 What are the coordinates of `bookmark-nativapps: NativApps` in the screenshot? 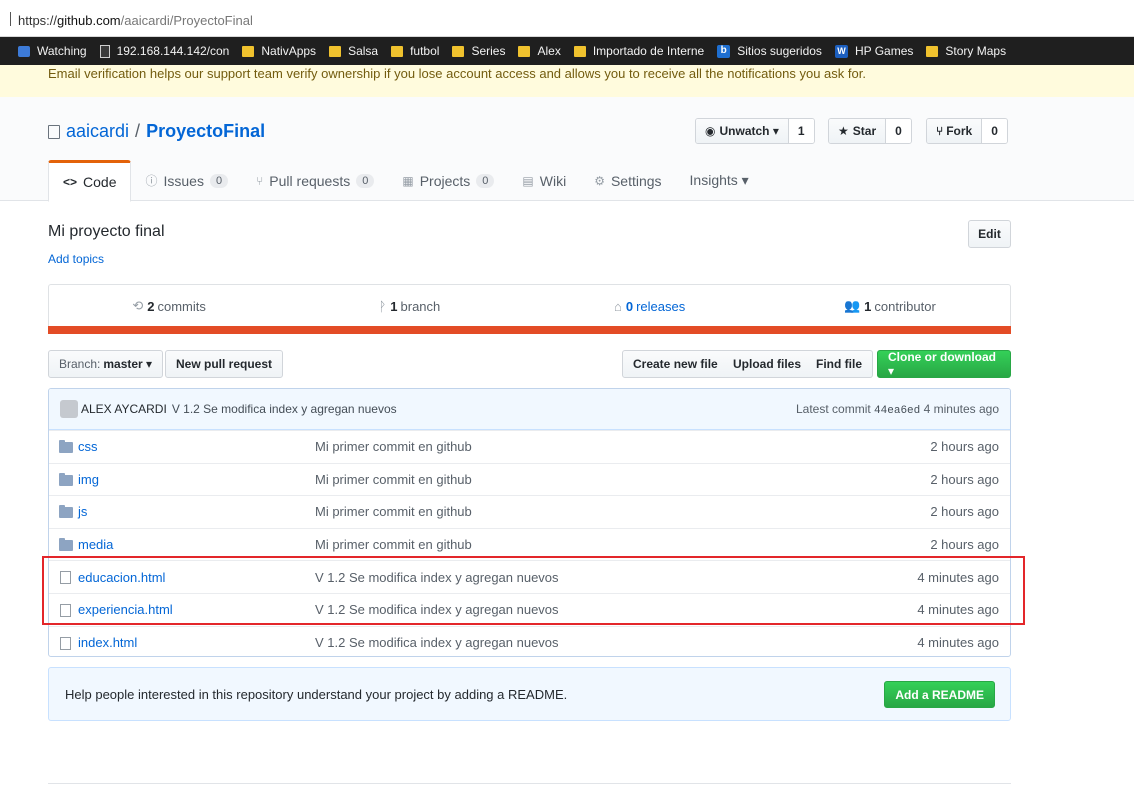 It's located at (279, 51).